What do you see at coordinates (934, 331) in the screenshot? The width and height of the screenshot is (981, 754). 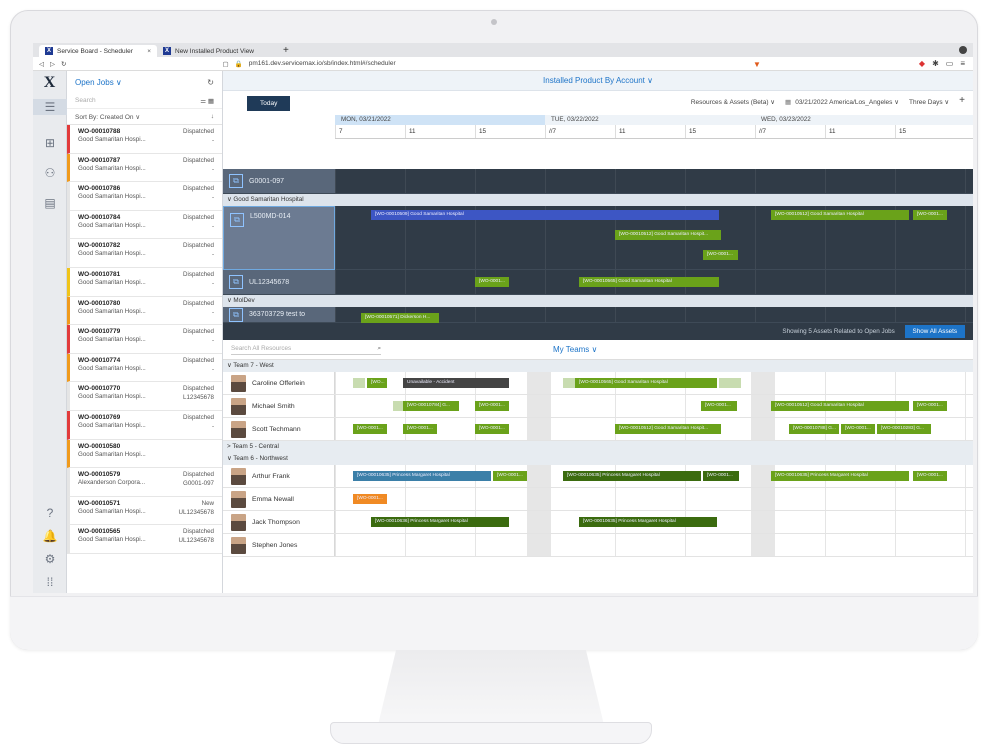 I see `show-all-assets-button: Show All Assets` at bounding box center [934, 331].